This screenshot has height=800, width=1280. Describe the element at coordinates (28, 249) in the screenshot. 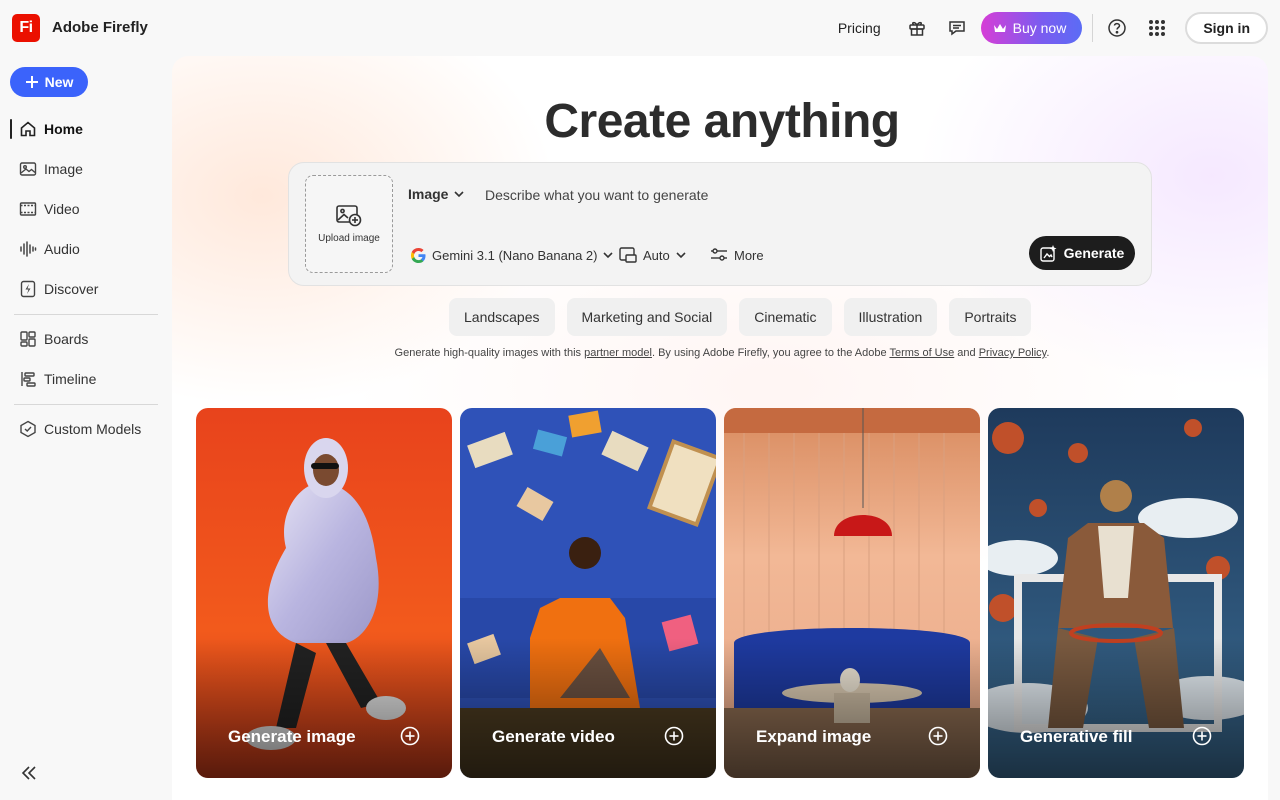

I see `audio-icon` at that location.